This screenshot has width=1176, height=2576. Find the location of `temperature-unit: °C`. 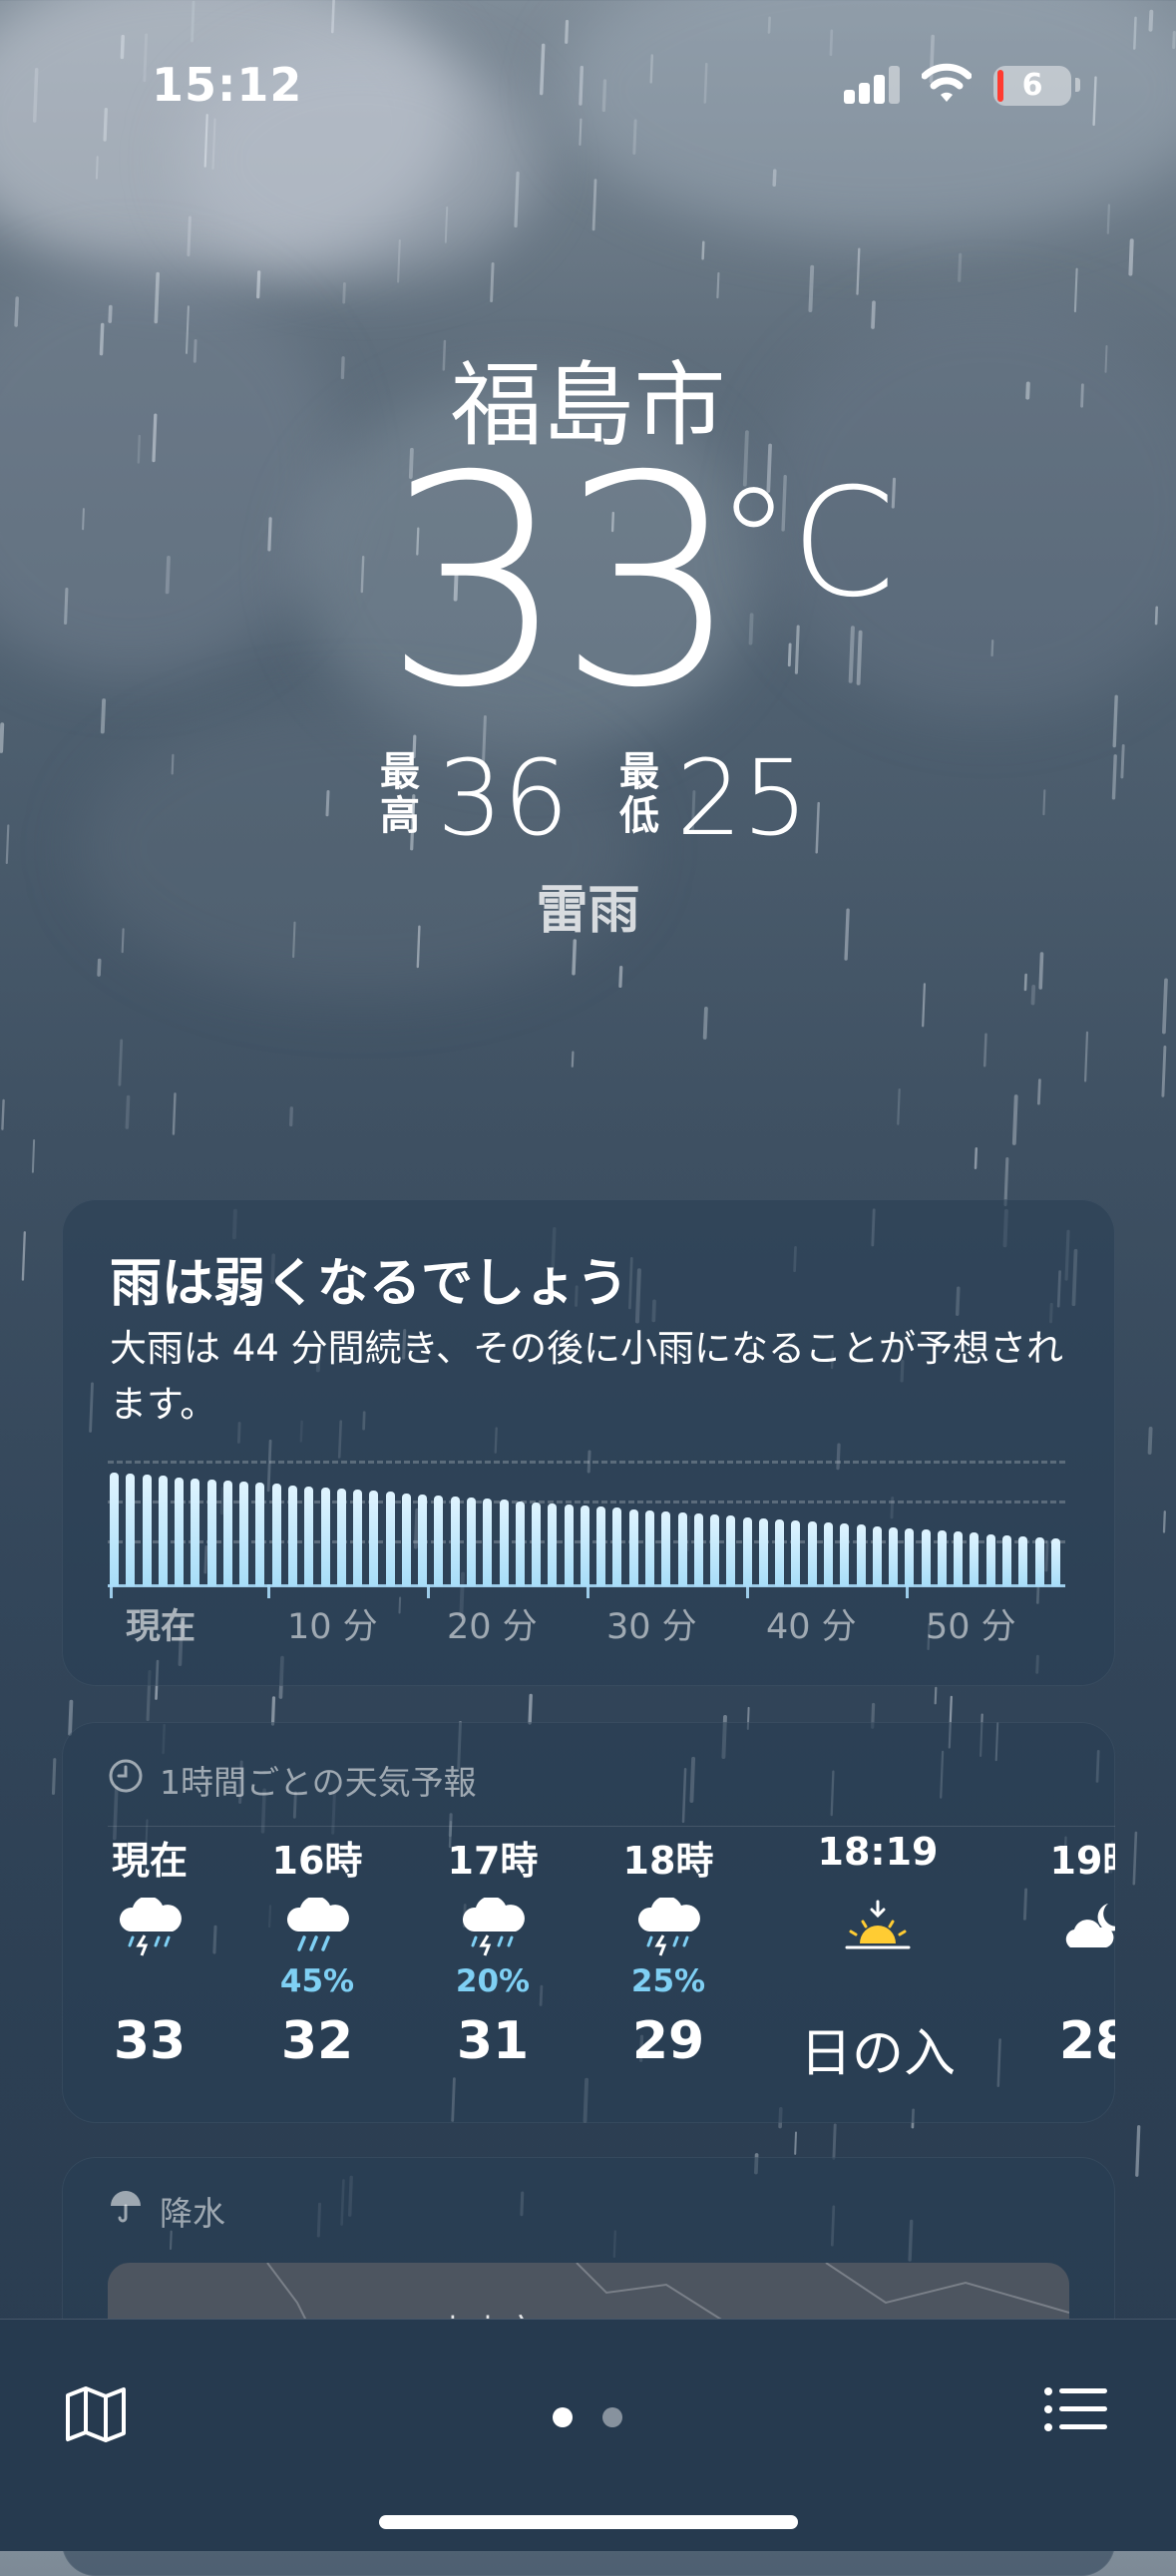

temperature-unit: °C is located at coordinates (806, 544).